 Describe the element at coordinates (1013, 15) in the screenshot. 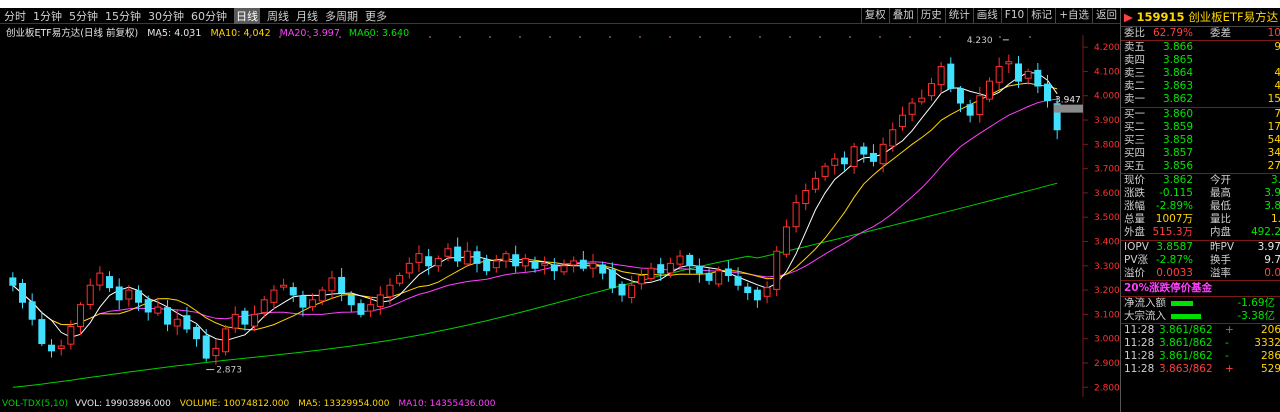

I see `f10-button: F10` at that location.